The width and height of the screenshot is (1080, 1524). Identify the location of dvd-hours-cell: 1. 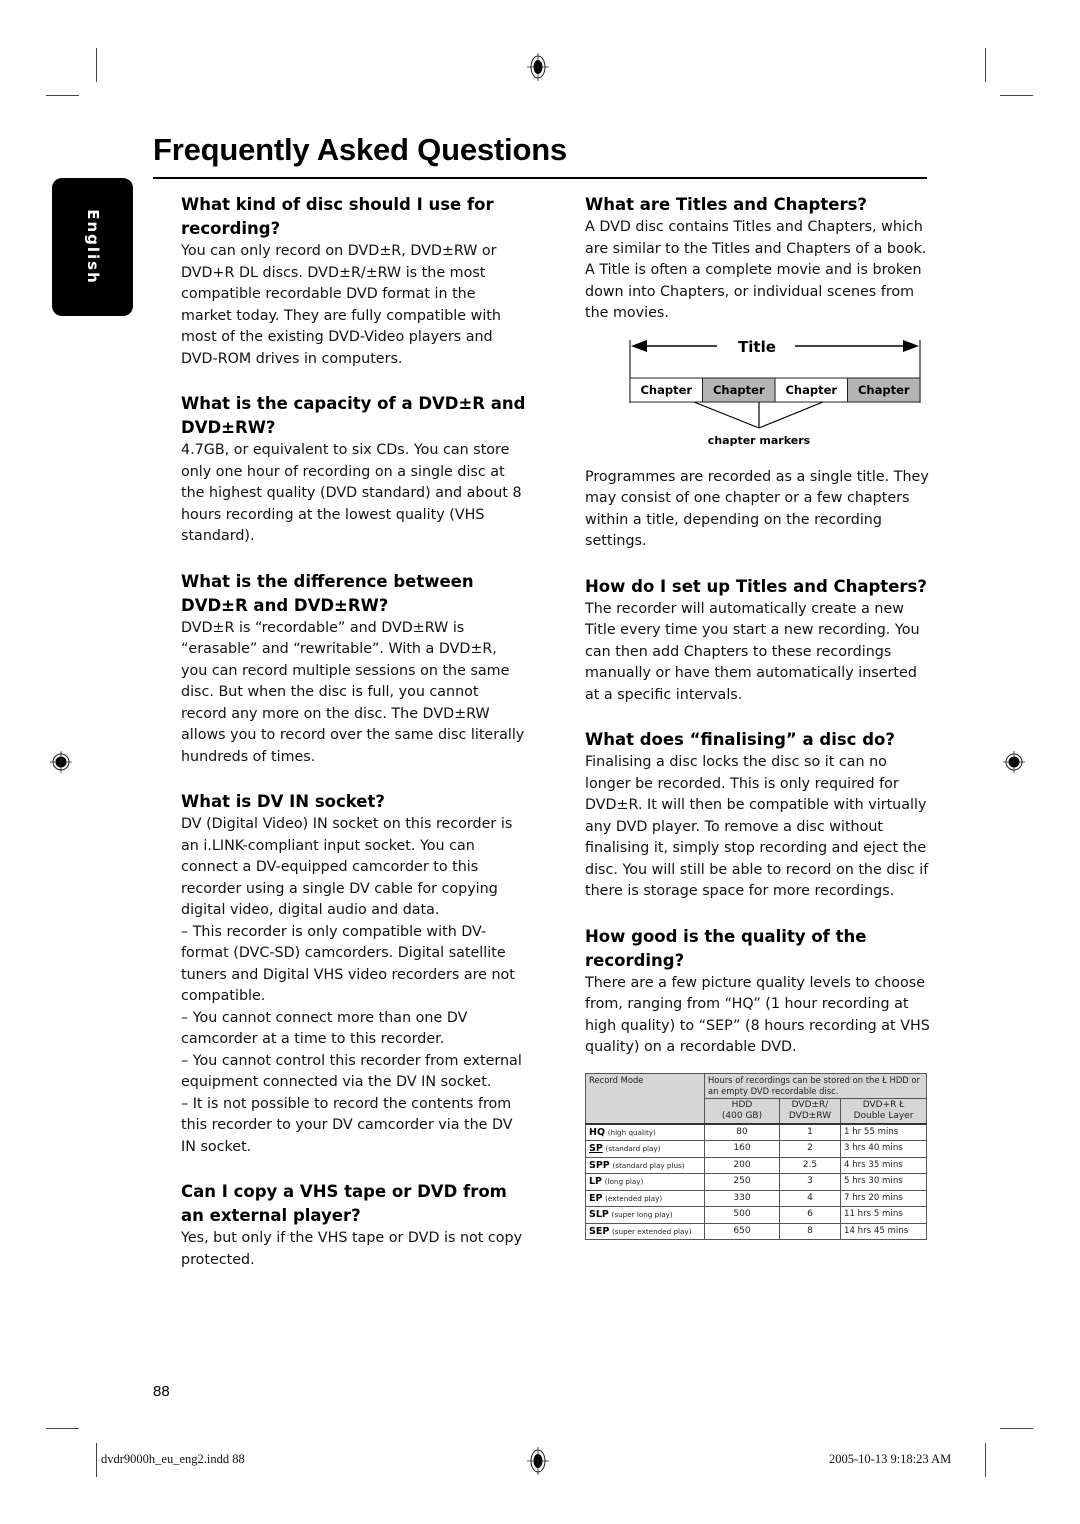
(810, 1131).